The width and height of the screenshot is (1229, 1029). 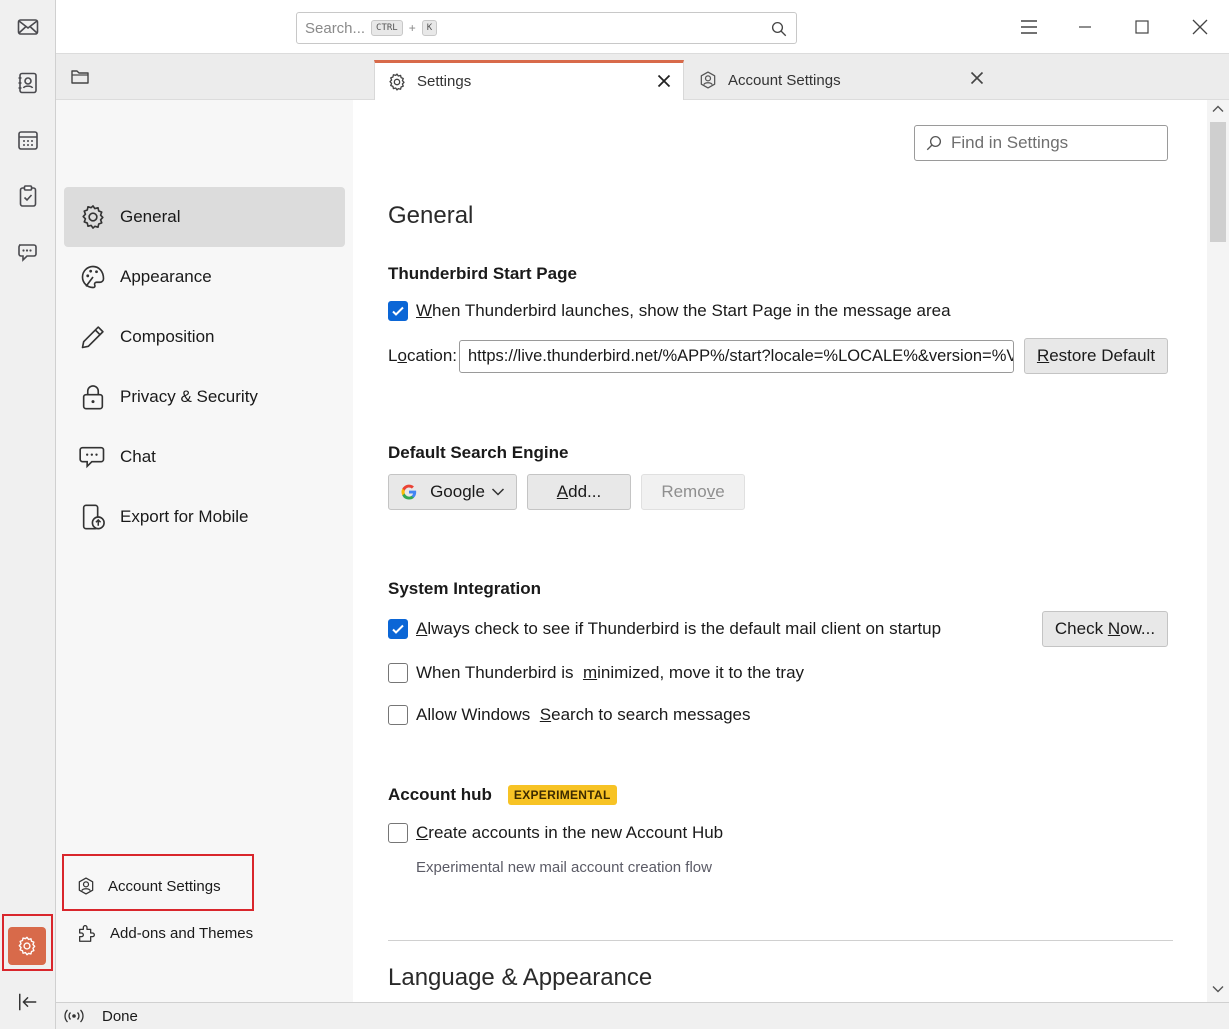 I want to click on account-settings-link: Account Settings, so click(x=148, y=886).